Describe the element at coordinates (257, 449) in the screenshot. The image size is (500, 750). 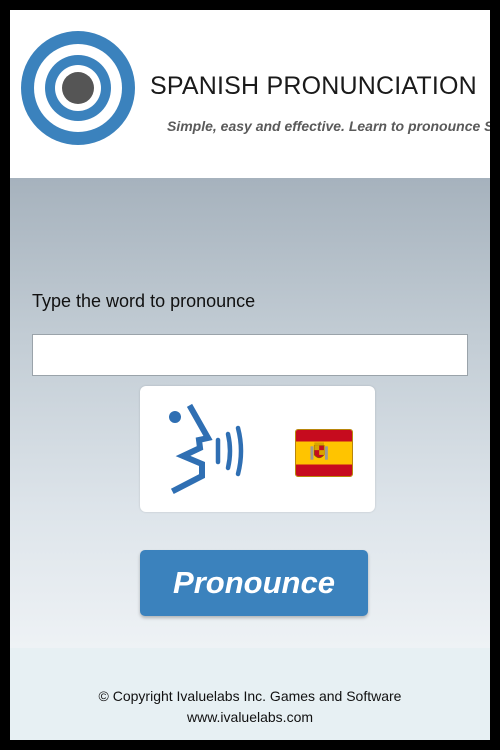
I see `voice-panel` at that location.